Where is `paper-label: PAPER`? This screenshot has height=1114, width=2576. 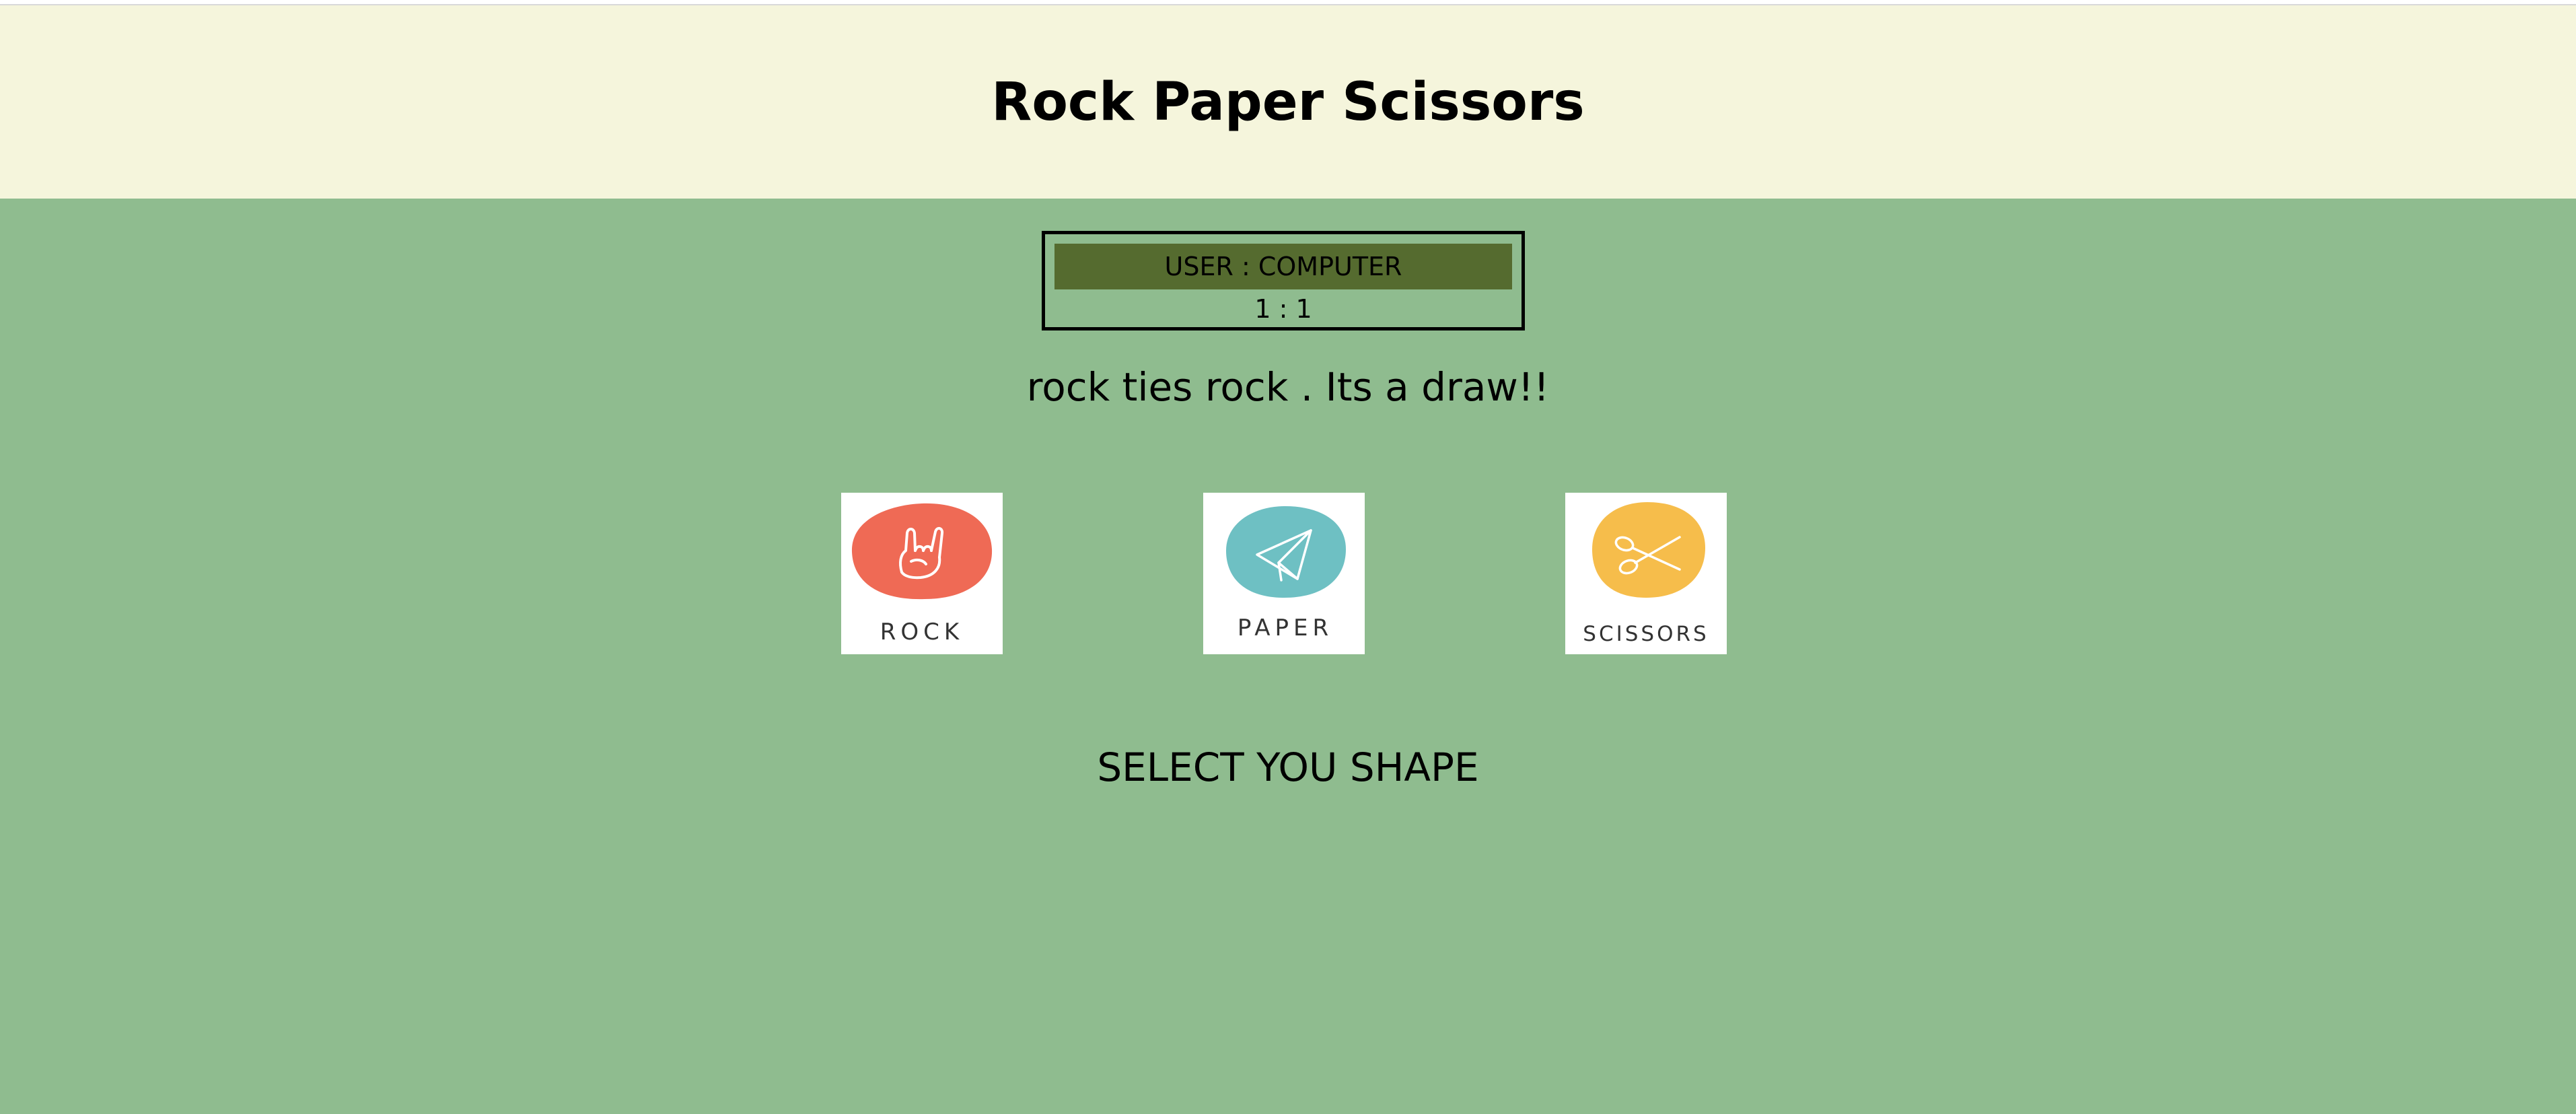 paper-label: PAPER is located at coordinates (1285, 628).